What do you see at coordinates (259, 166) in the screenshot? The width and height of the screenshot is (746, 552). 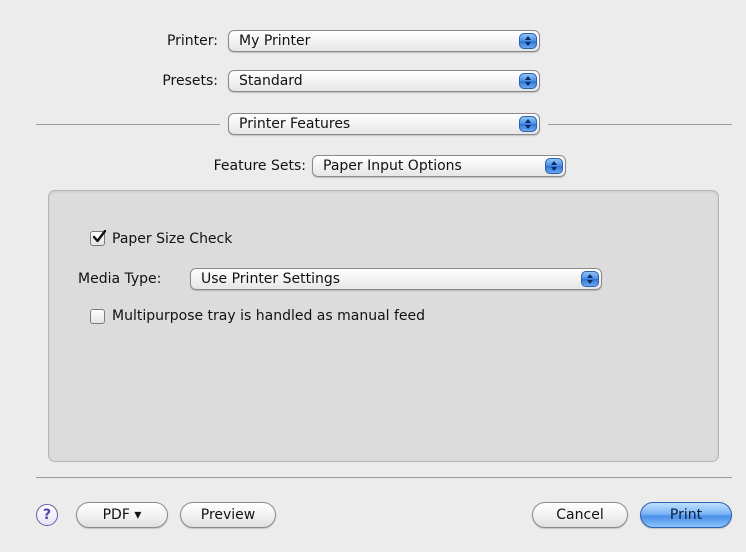 I see `feature-sets-label: Feature Sets:` at bounding box center [259, 166].